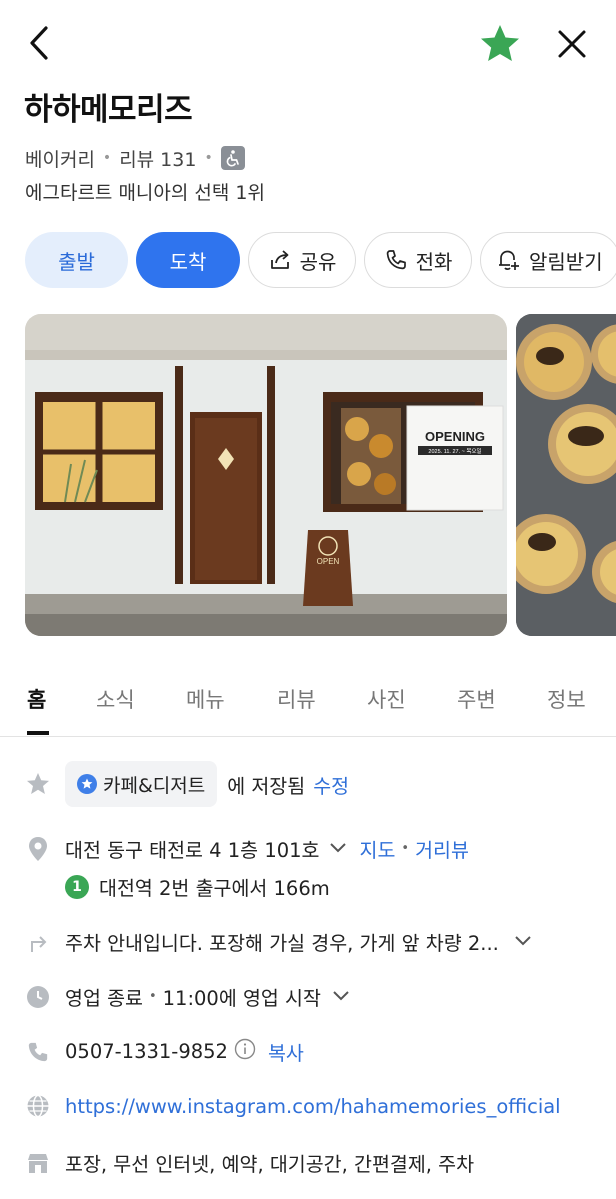 This screenshot has width=616, height=1199. What do you see at coordinates (77, 886) in the screenshot?
I see `subway-line-badge: 1` at bounding box center [77, 886].